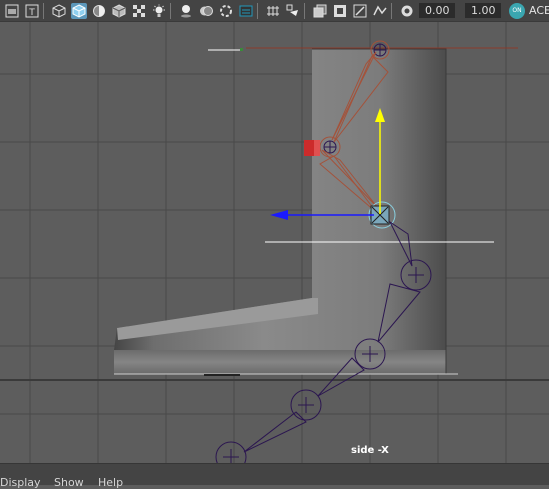 This screenshot has width=549, height=489. Describe the element at coordinates (370, 450) in the screenshot. I see `camera-label: side -X` at that location.